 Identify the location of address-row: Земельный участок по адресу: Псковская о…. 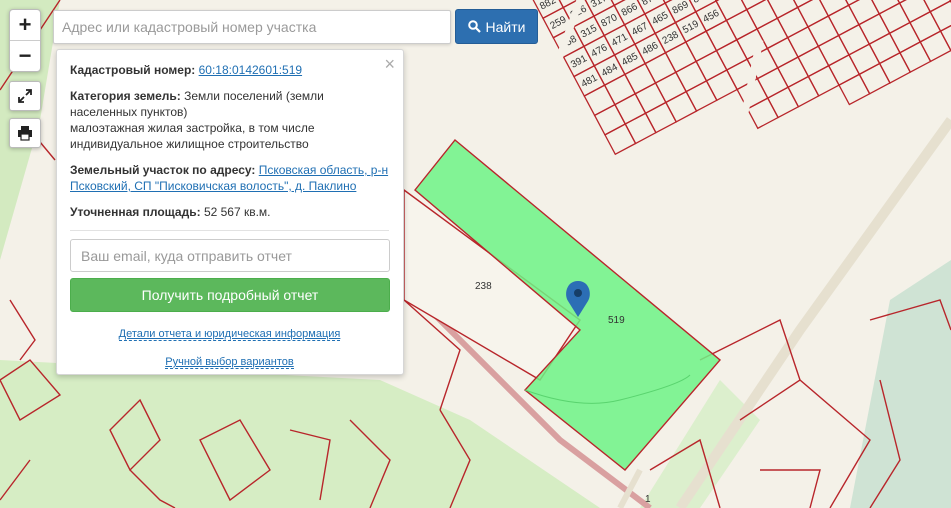
(229, 178).